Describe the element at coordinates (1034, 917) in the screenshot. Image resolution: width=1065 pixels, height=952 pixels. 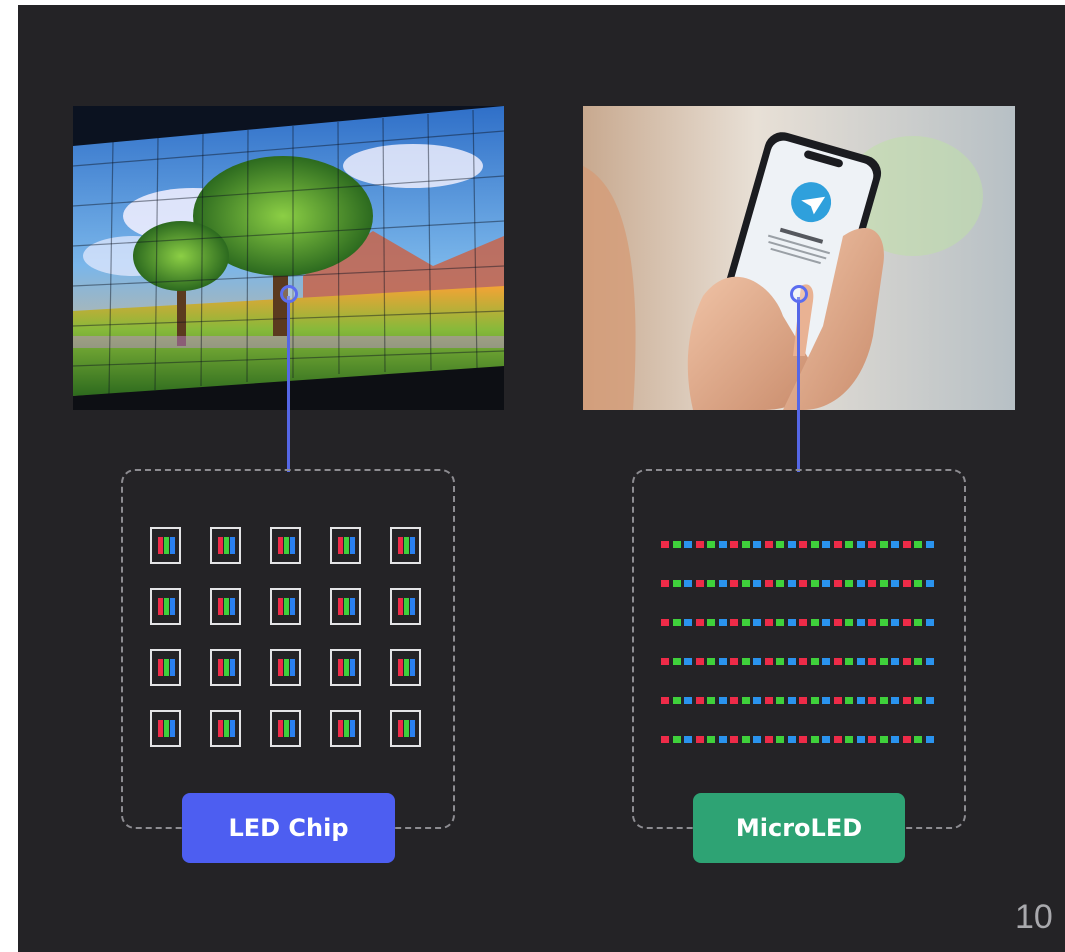
I see `page-number: 10` at that location.